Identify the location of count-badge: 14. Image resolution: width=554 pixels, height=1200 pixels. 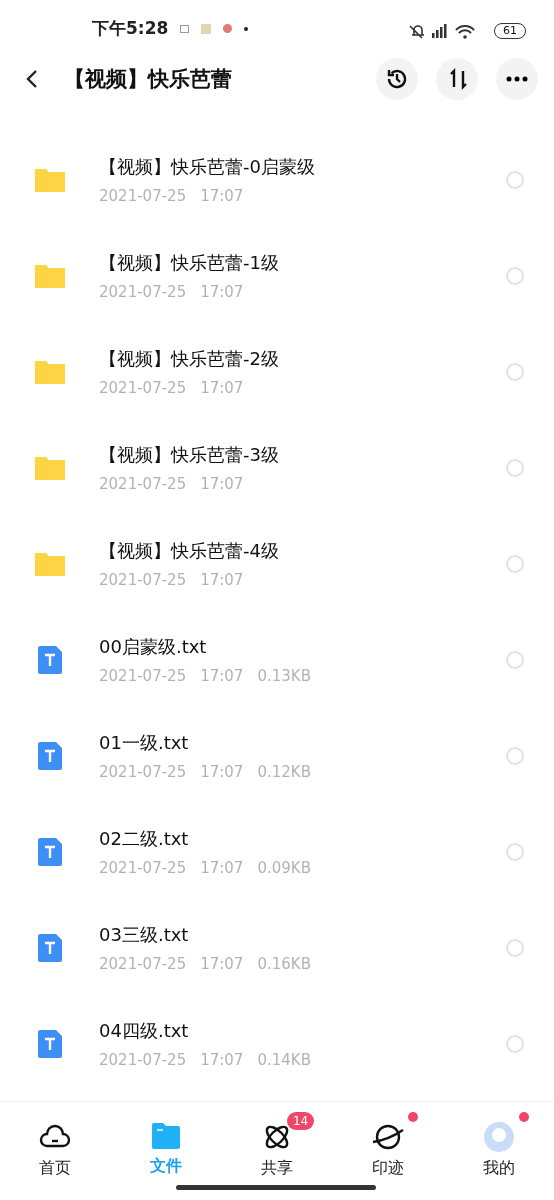
(301, 1121).